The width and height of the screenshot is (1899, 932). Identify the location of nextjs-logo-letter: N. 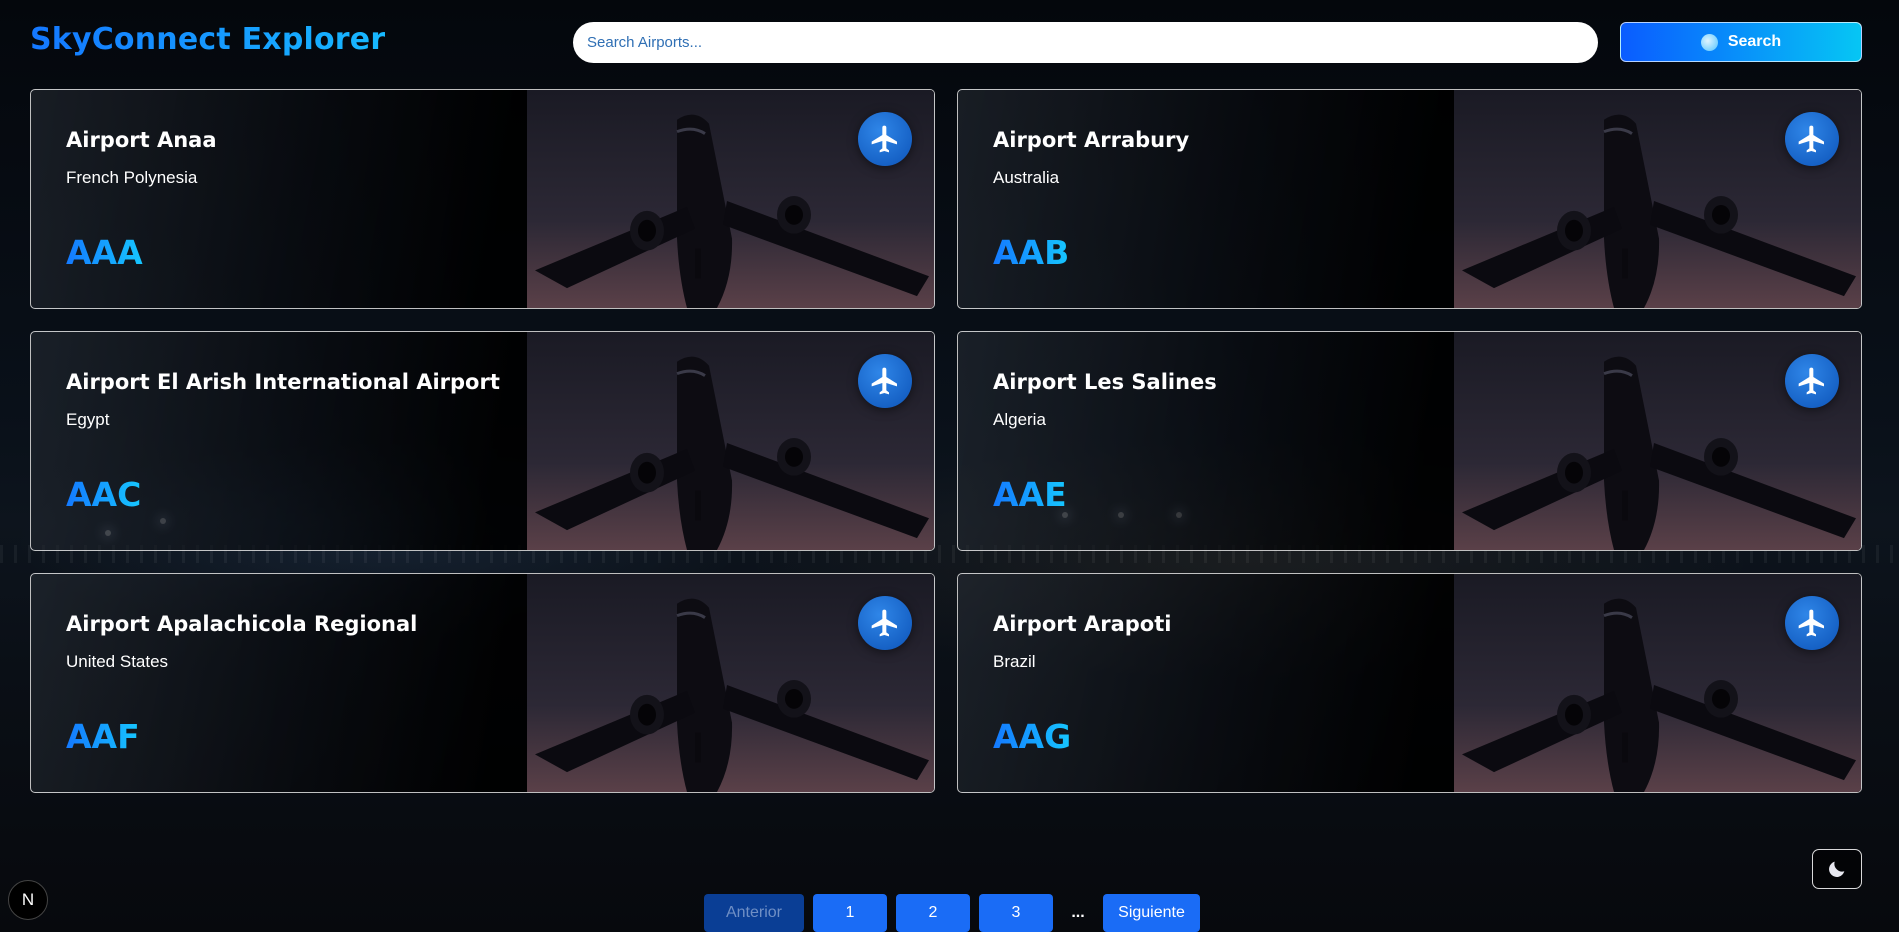
(28, 899).